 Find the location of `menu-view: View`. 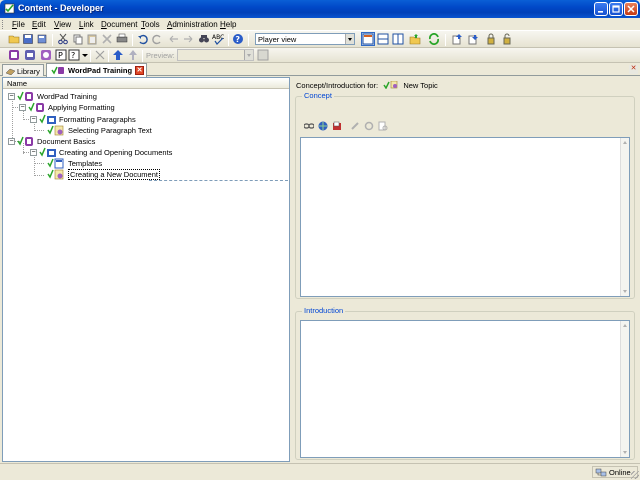

menu-view: View is located at coordinates (62, 24).